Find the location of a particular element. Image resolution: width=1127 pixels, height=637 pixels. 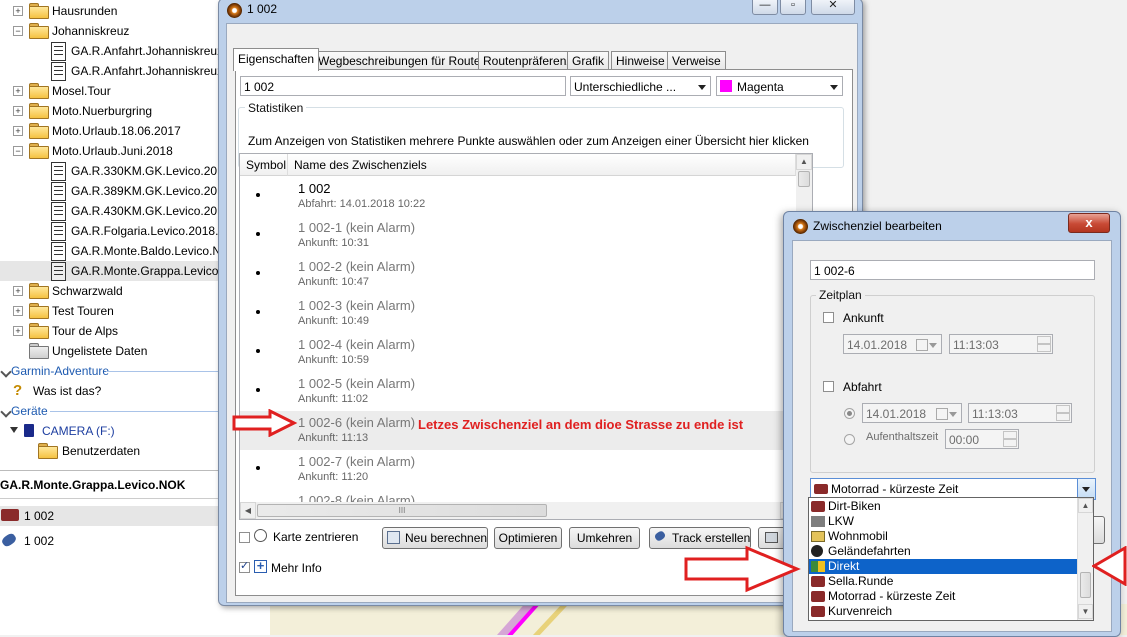

abfahrt-label: Abfahrt is located at coordinates (862, 387).